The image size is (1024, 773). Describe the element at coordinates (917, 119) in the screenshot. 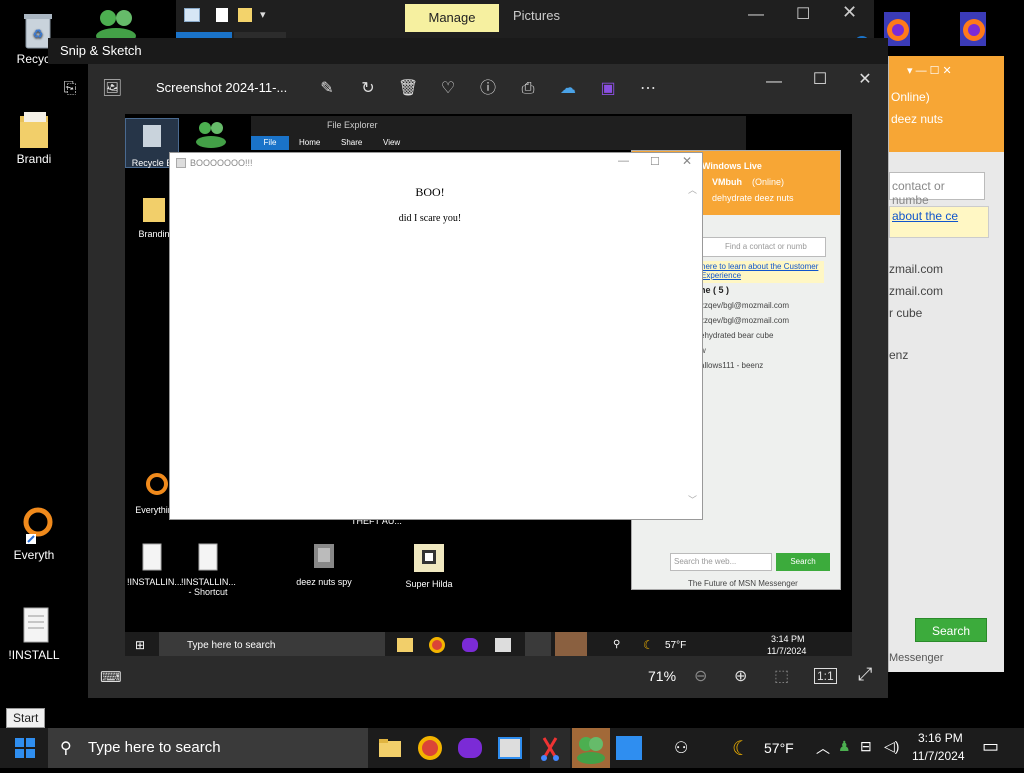

I see `msn-tagline: deez nuts` at that location.